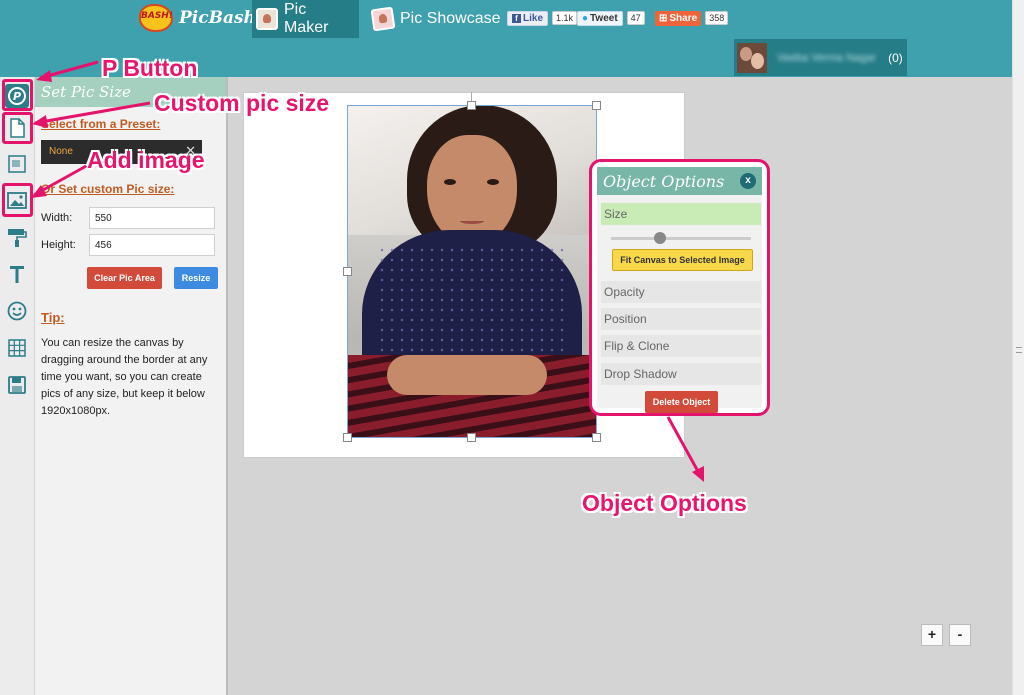  What do you see at coordinates (17, 95) in the screenshot?
I see `p-button-highlight` at bounding box center [17, 95].